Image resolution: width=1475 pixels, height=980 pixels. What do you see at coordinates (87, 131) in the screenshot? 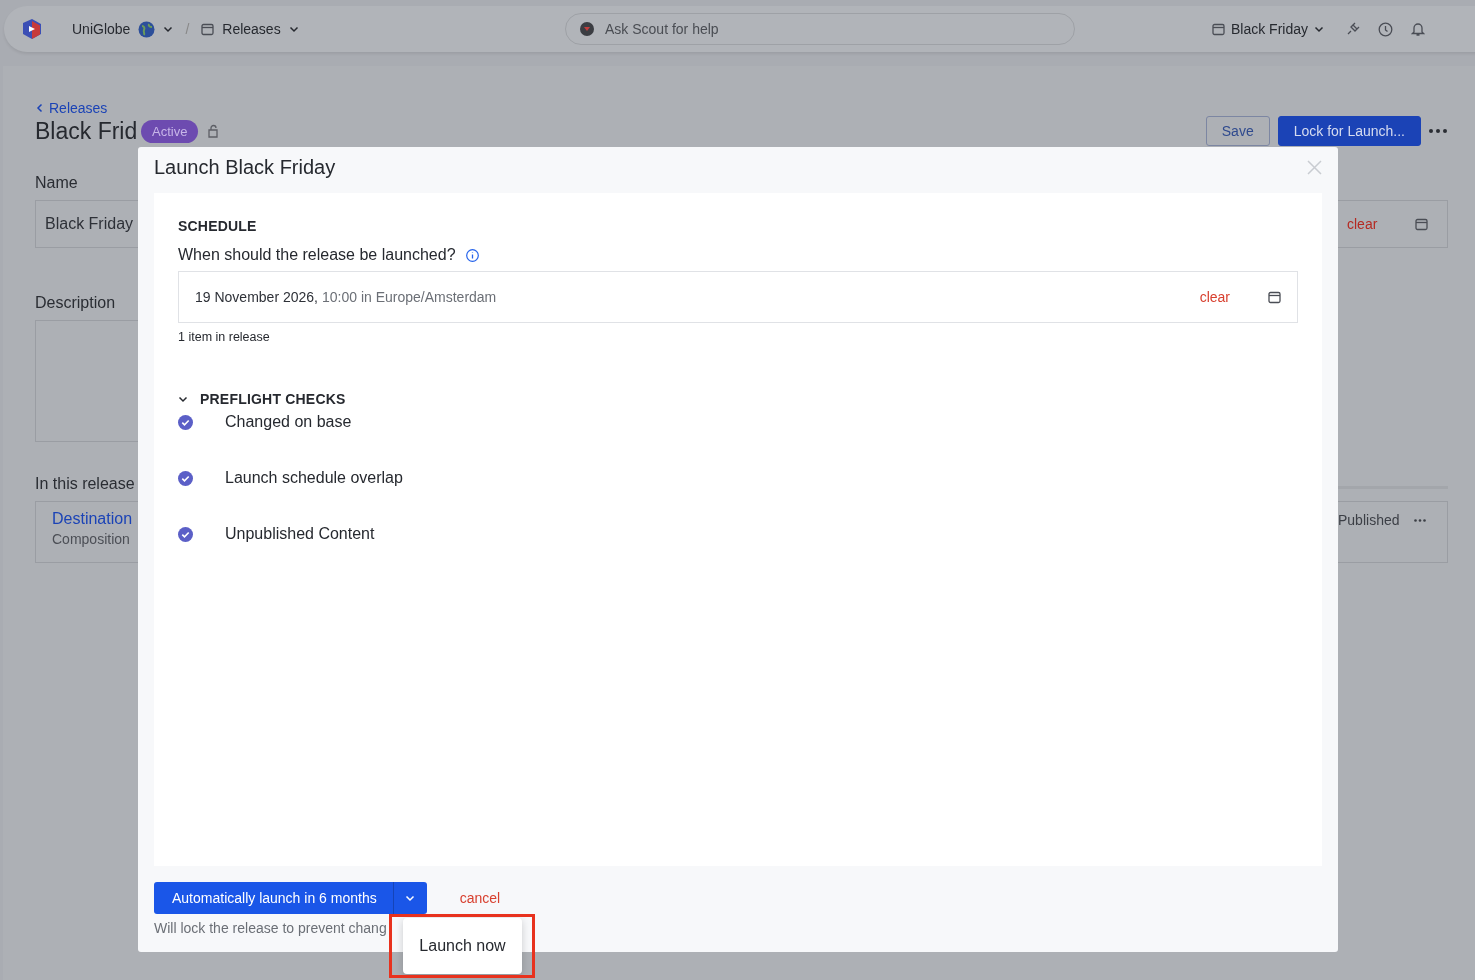
I see `release-title: Black Frid` at bounding box center [87, 131].